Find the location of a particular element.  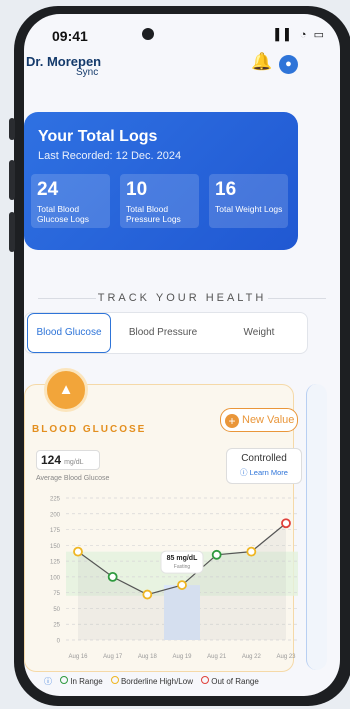

stat-weight: 16 Total Weight Logs is located at coordinates (248, 201).